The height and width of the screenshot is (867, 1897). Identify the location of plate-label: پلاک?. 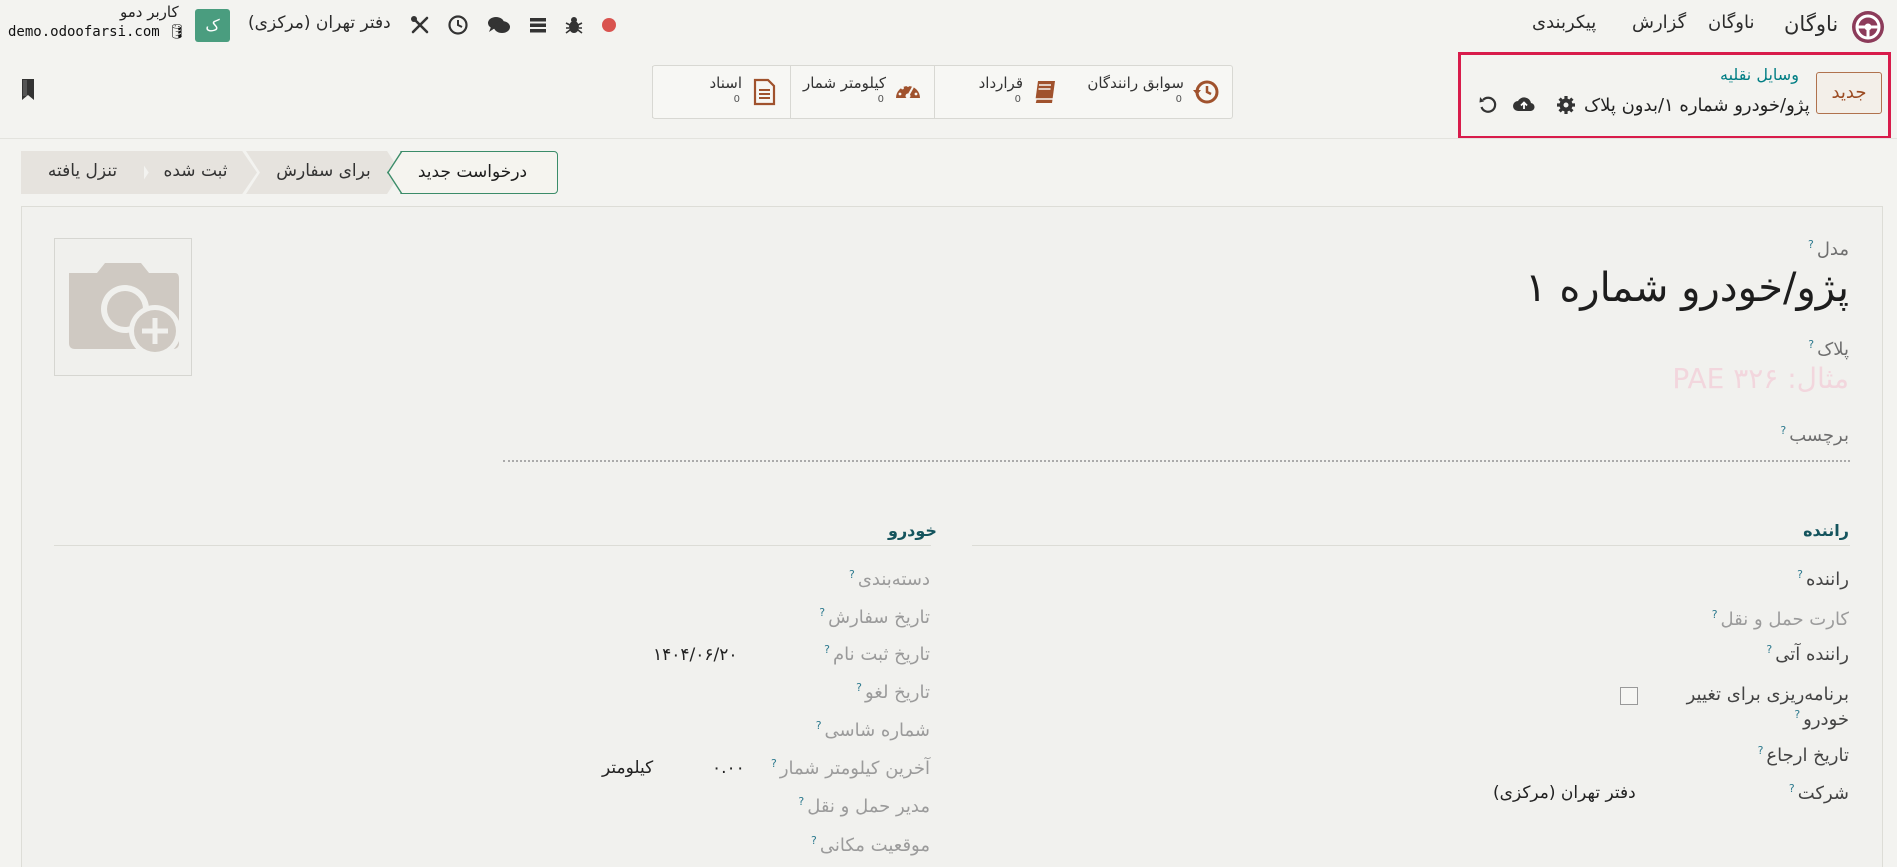
(1828, 349).